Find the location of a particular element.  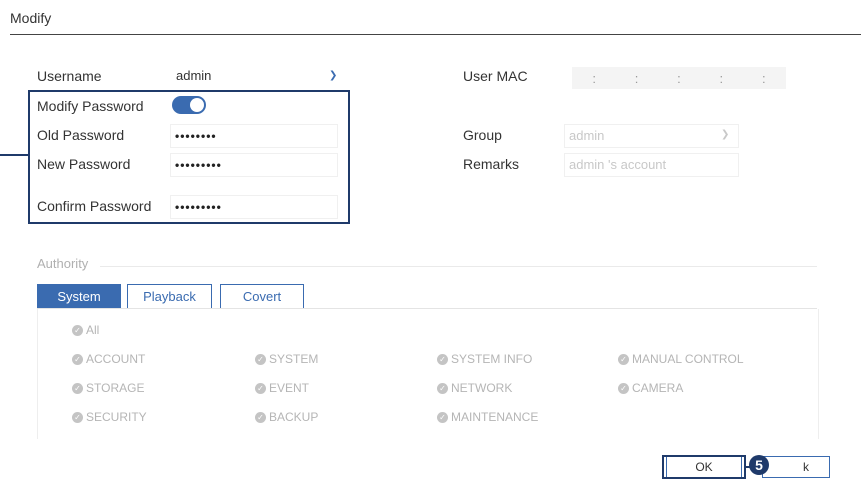

perm-system: ✓ SYSTEM is located at coordinates (286, 359).